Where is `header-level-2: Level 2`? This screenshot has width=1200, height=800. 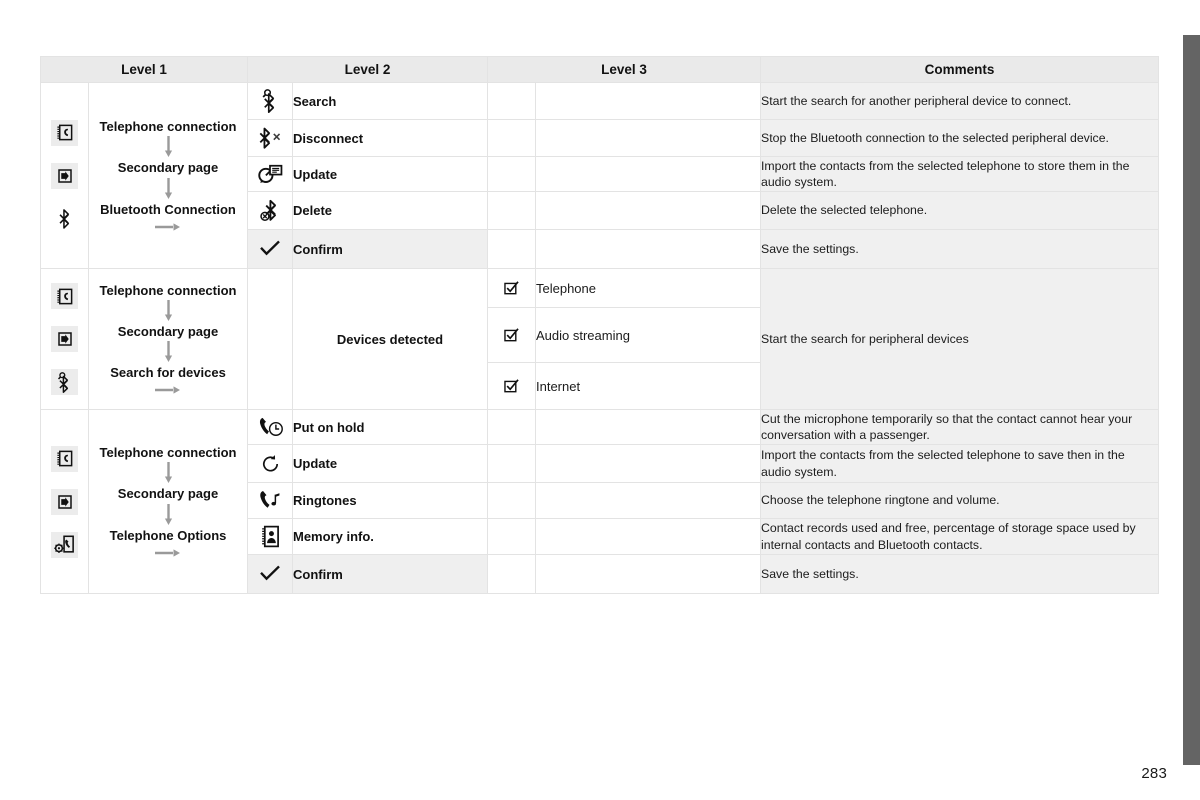
header-level-2: Level 2 is located at coordinates (367, 69).